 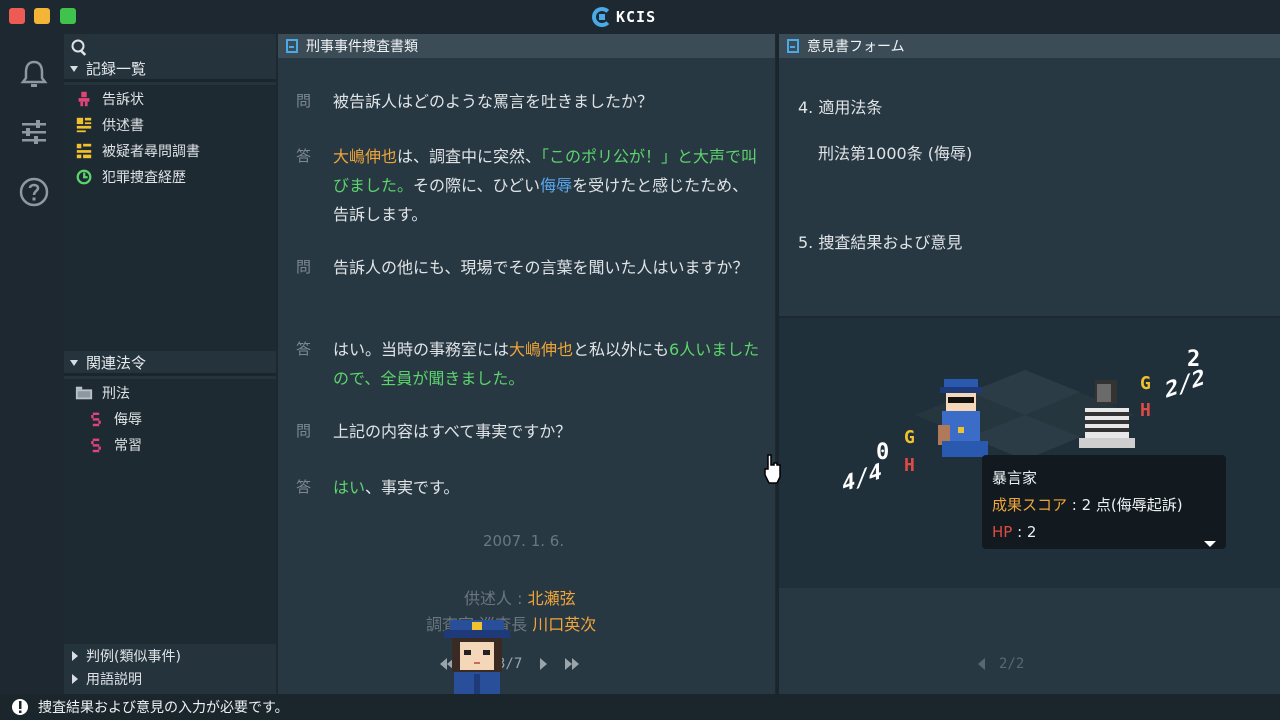 I want to click on minimize-window-button, so click(x=42, y=16).